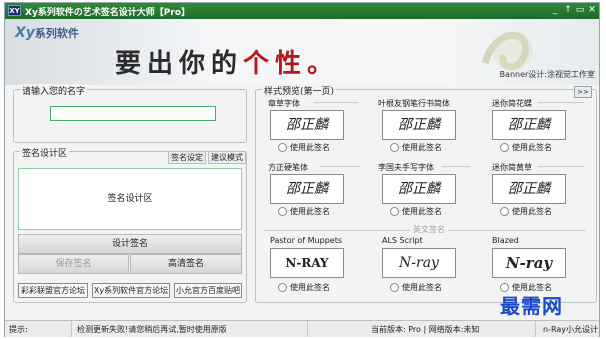  I want to click on banner-slogan: 要出你的个性。, so click(227, 61).